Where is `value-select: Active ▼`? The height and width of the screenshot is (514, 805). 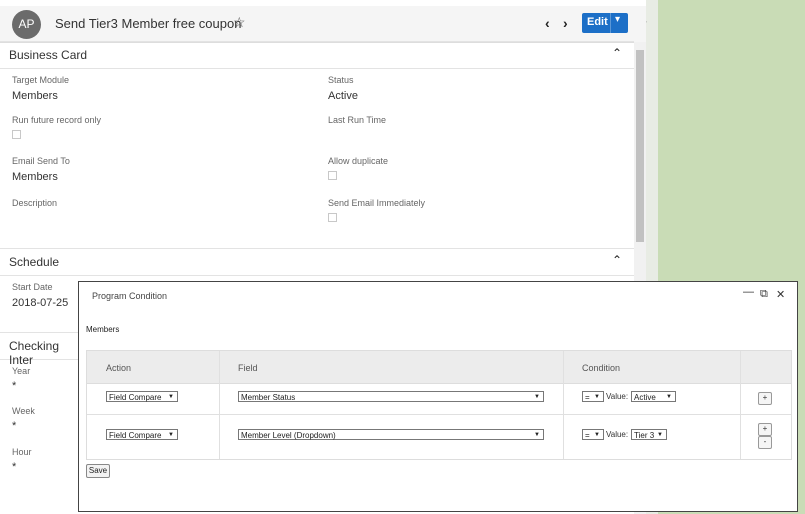
value-select: Active ▼ is located at coordinates (653, 396).